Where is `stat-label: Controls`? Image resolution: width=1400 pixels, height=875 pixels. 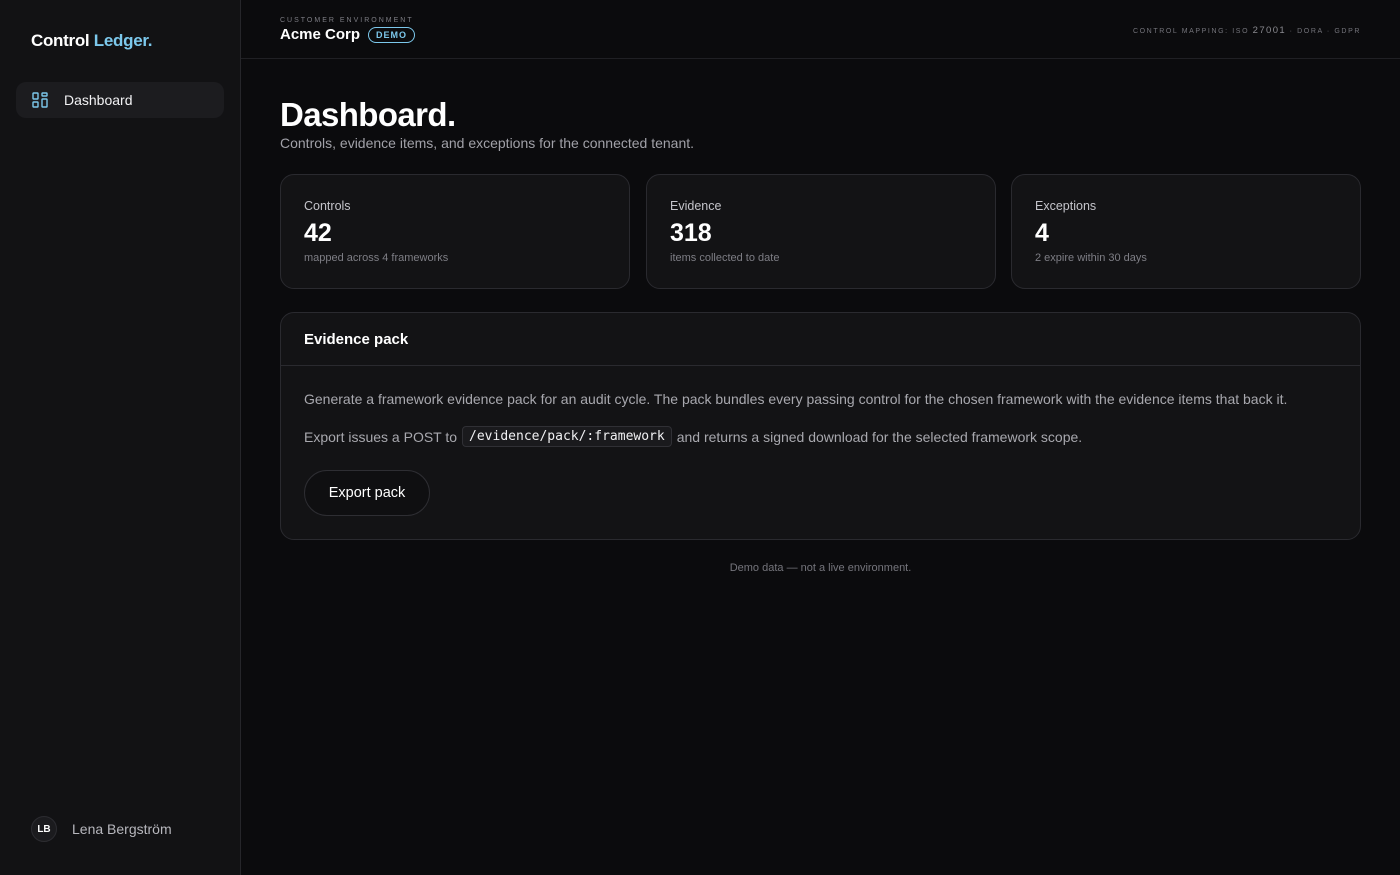
stat-label: Controls is located at coordinates (327, 206).